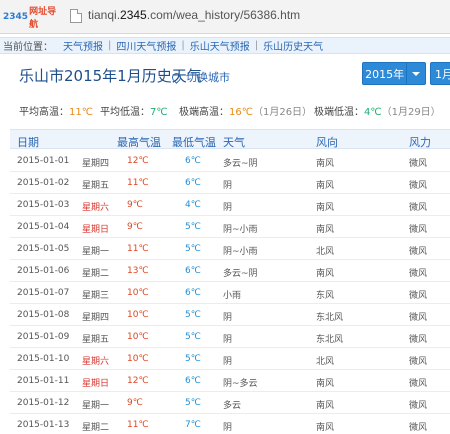 This screenshot has height=434, width=450. Describe the element at coordinates (83, 45) in the screenshot. I see `breadcrumb-weather-forecast: 天气预报` at that location.